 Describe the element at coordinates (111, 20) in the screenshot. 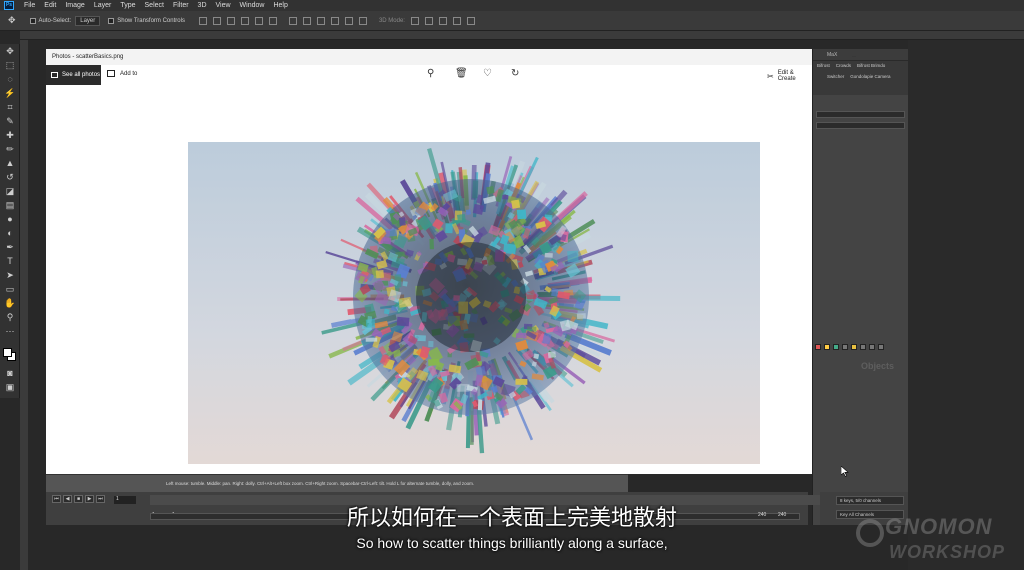

I see `show-transform-checkbox` at that location.